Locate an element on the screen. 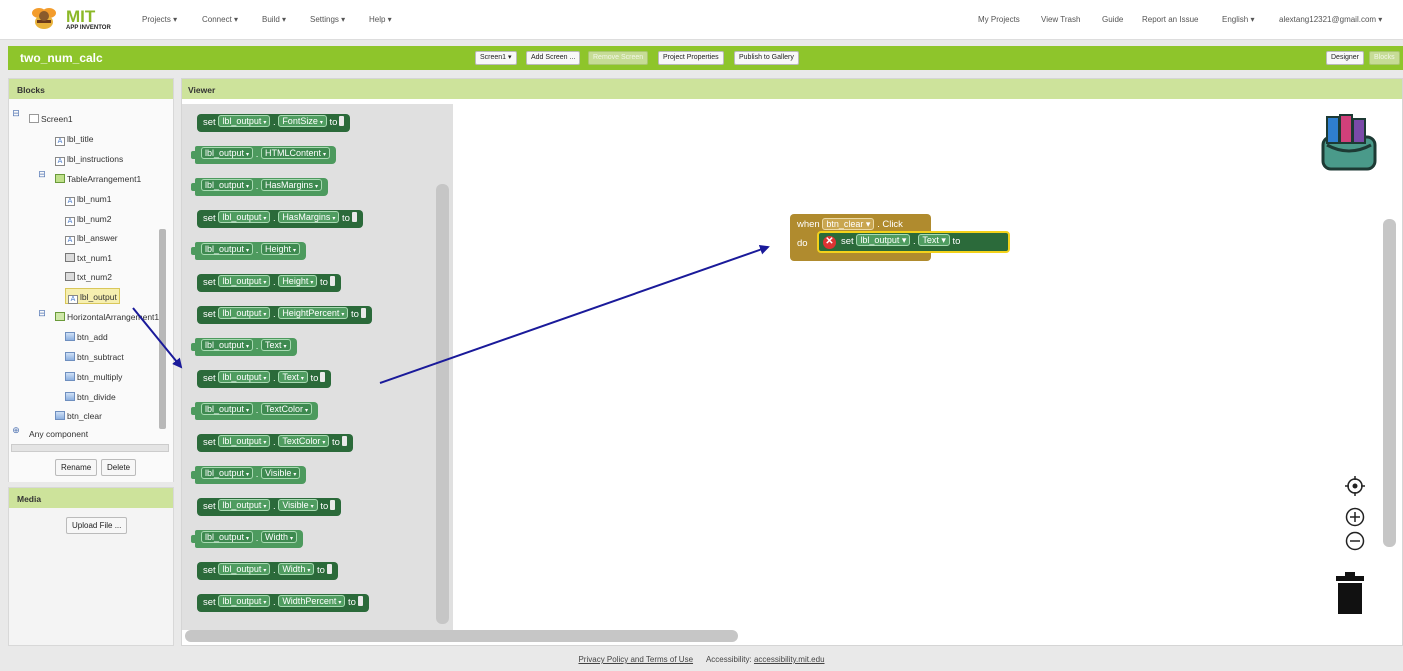 Image resolution: width=1403 pixels, height=671 pixels. block-set-hasmargins: set lbl_output ▾ . HasMargins ▾ to is located at coordinates (280, 219).